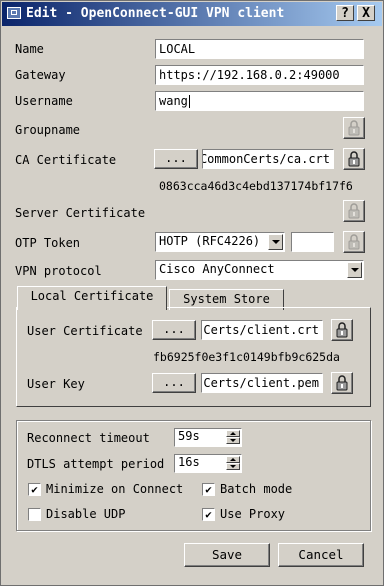 The image size is (384, 586). Describe the element at coordinates (155, 13) in the screenshot. I see `window-title: Edit - OpenConnect-GUI VPN client` at that location.